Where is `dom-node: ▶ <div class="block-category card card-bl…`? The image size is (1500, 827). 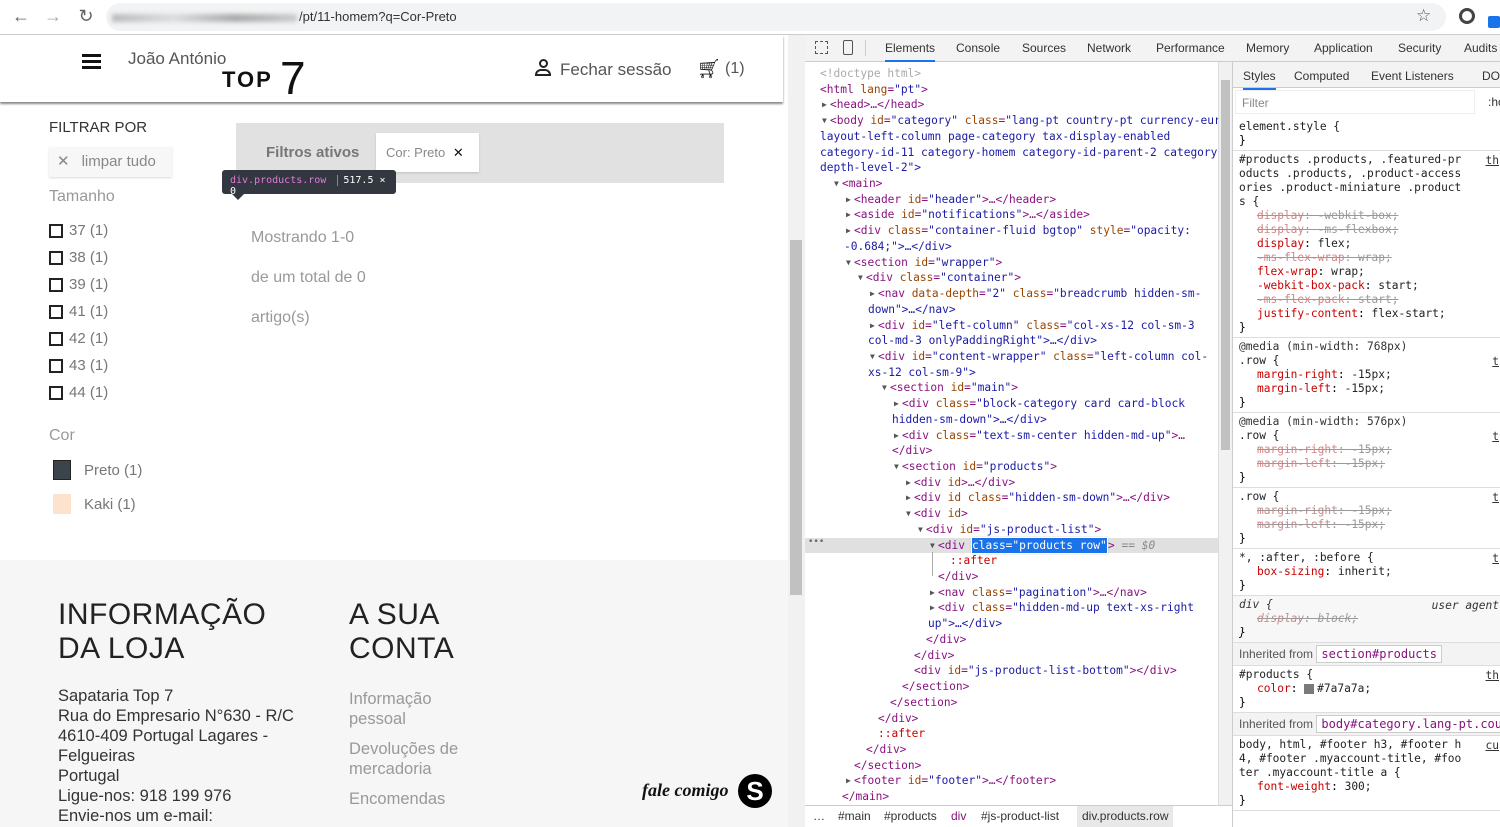 dom-node: ▶ <div class="block-category card card-bl… is located at coordinates (1011, 404).